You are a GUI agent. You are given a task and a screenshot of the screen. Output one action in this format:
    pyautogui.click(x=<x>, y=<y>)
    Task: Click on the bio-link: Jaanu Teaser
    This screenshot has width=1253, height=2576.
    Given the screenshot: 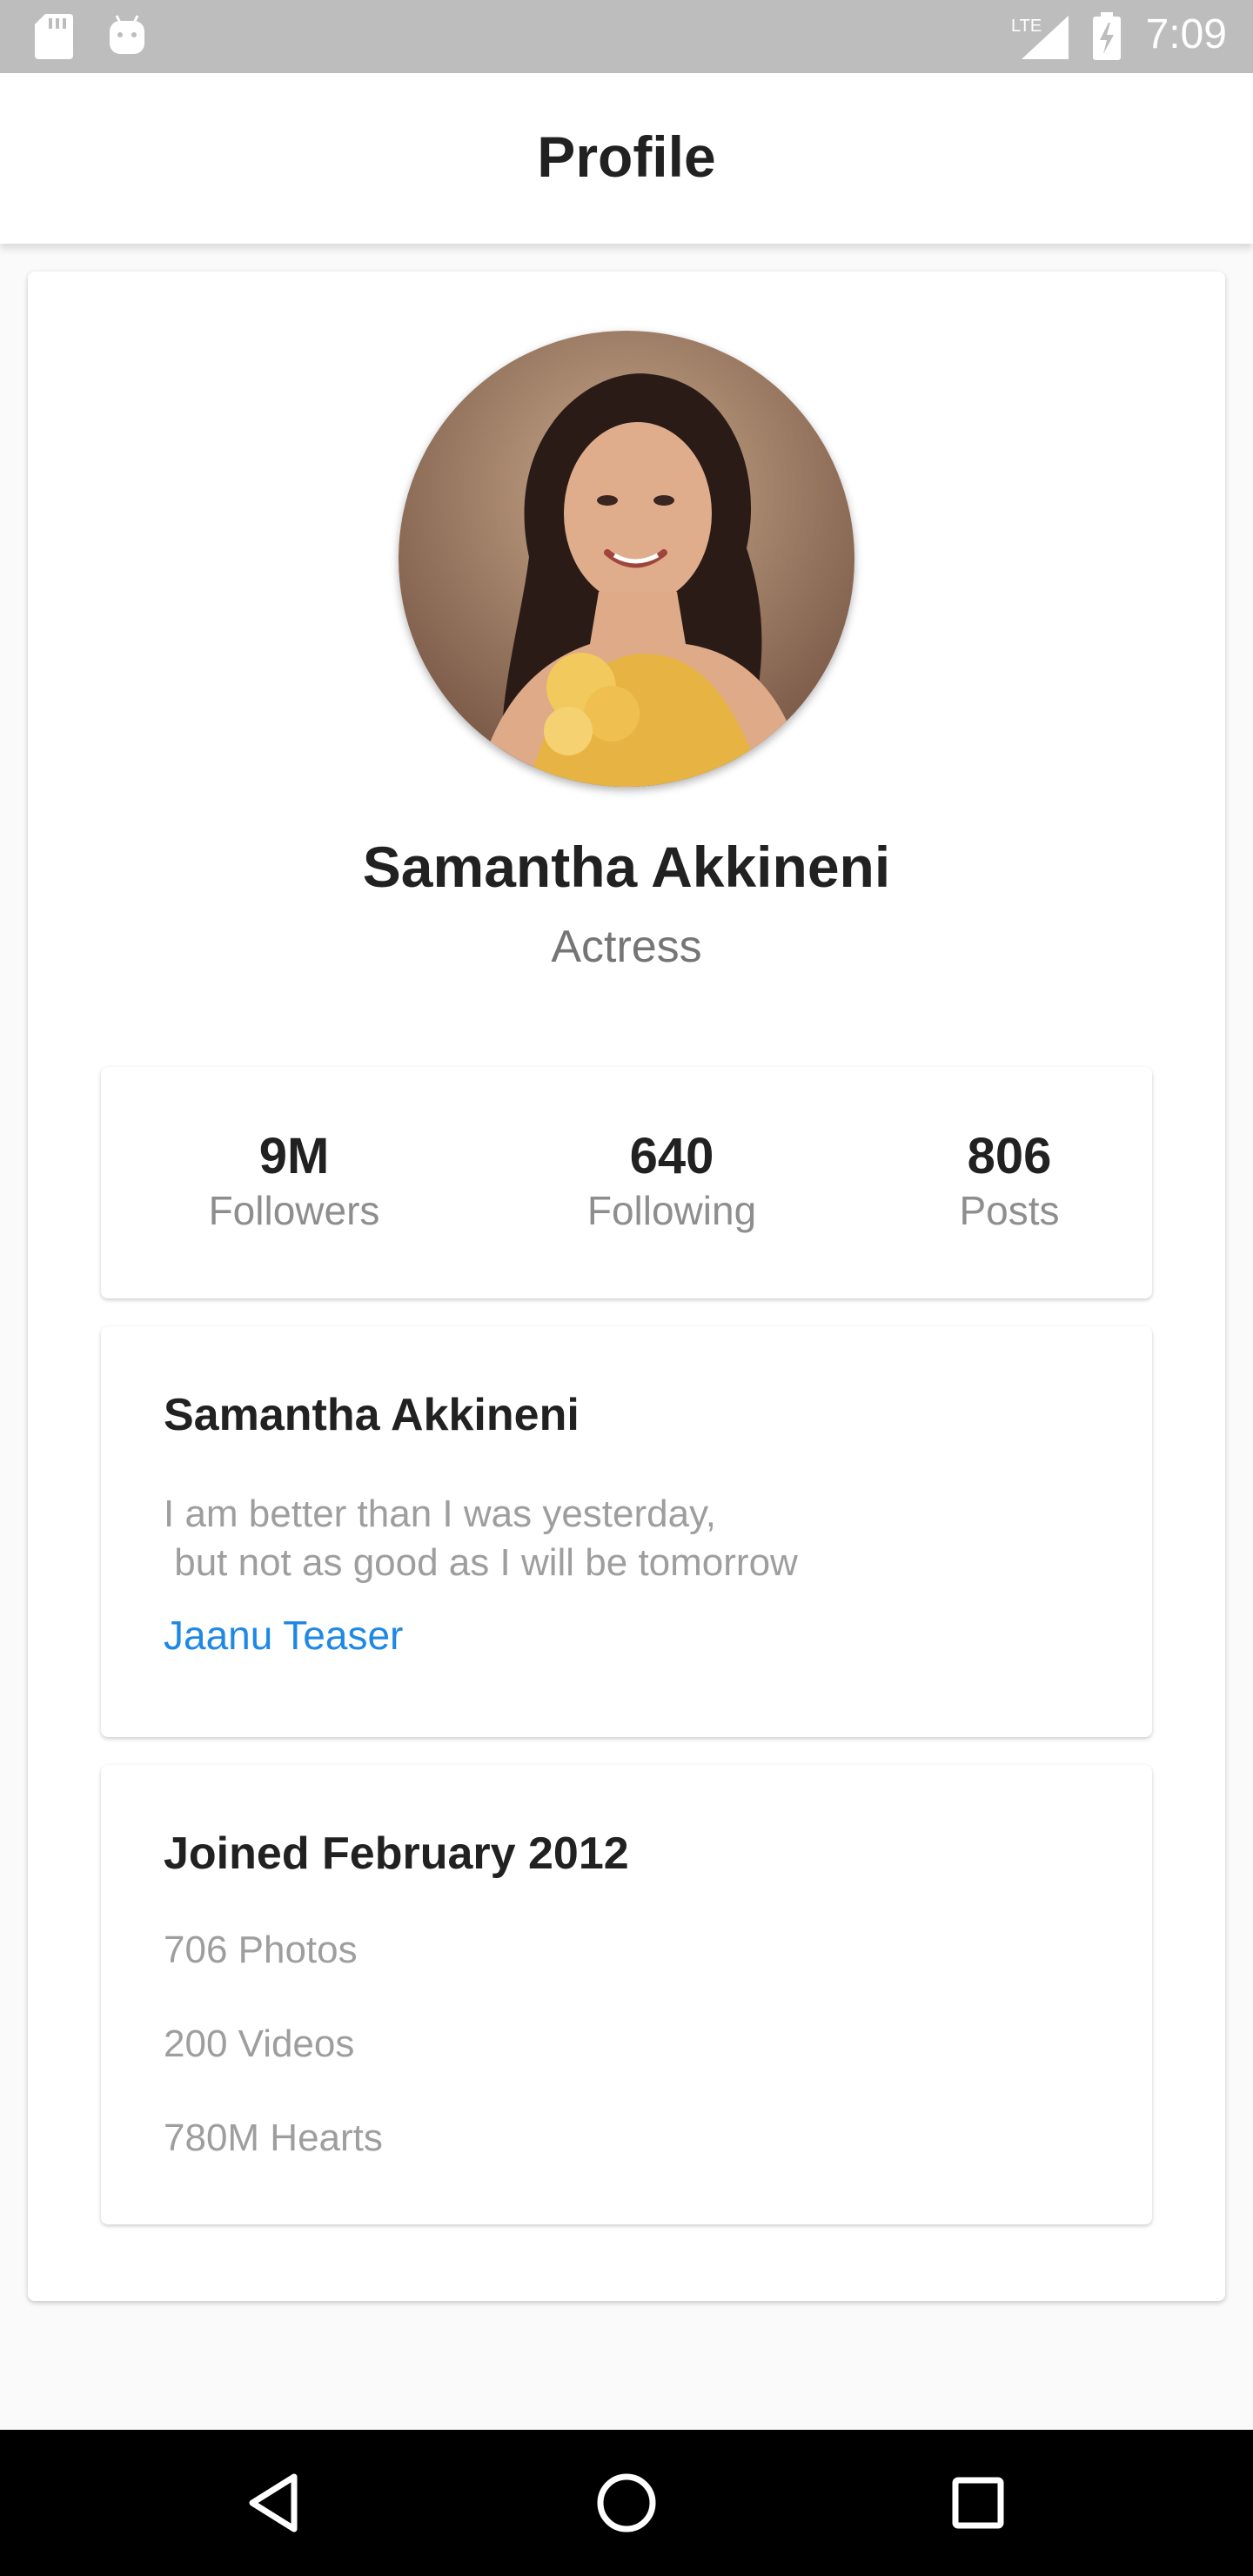 What is the action you would take?
    pyautogui.click(x=283, y=1636)
    